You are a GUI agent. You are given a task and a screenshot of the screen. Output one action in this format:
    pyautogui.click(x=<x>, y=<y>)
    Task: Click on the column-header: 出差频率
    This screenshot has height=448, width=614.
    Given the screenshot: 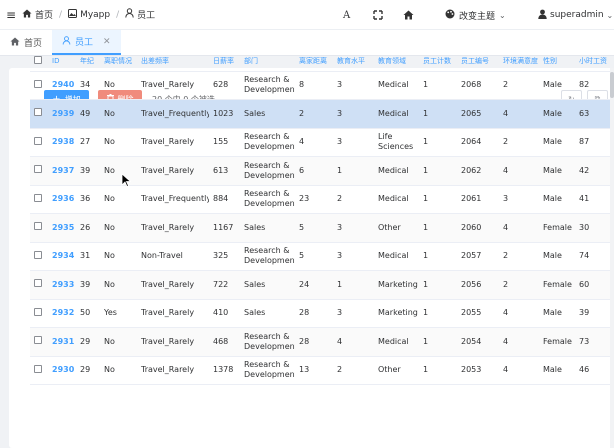 What is the action you would take?
    pyautogui.click(x=173, y=61)
    